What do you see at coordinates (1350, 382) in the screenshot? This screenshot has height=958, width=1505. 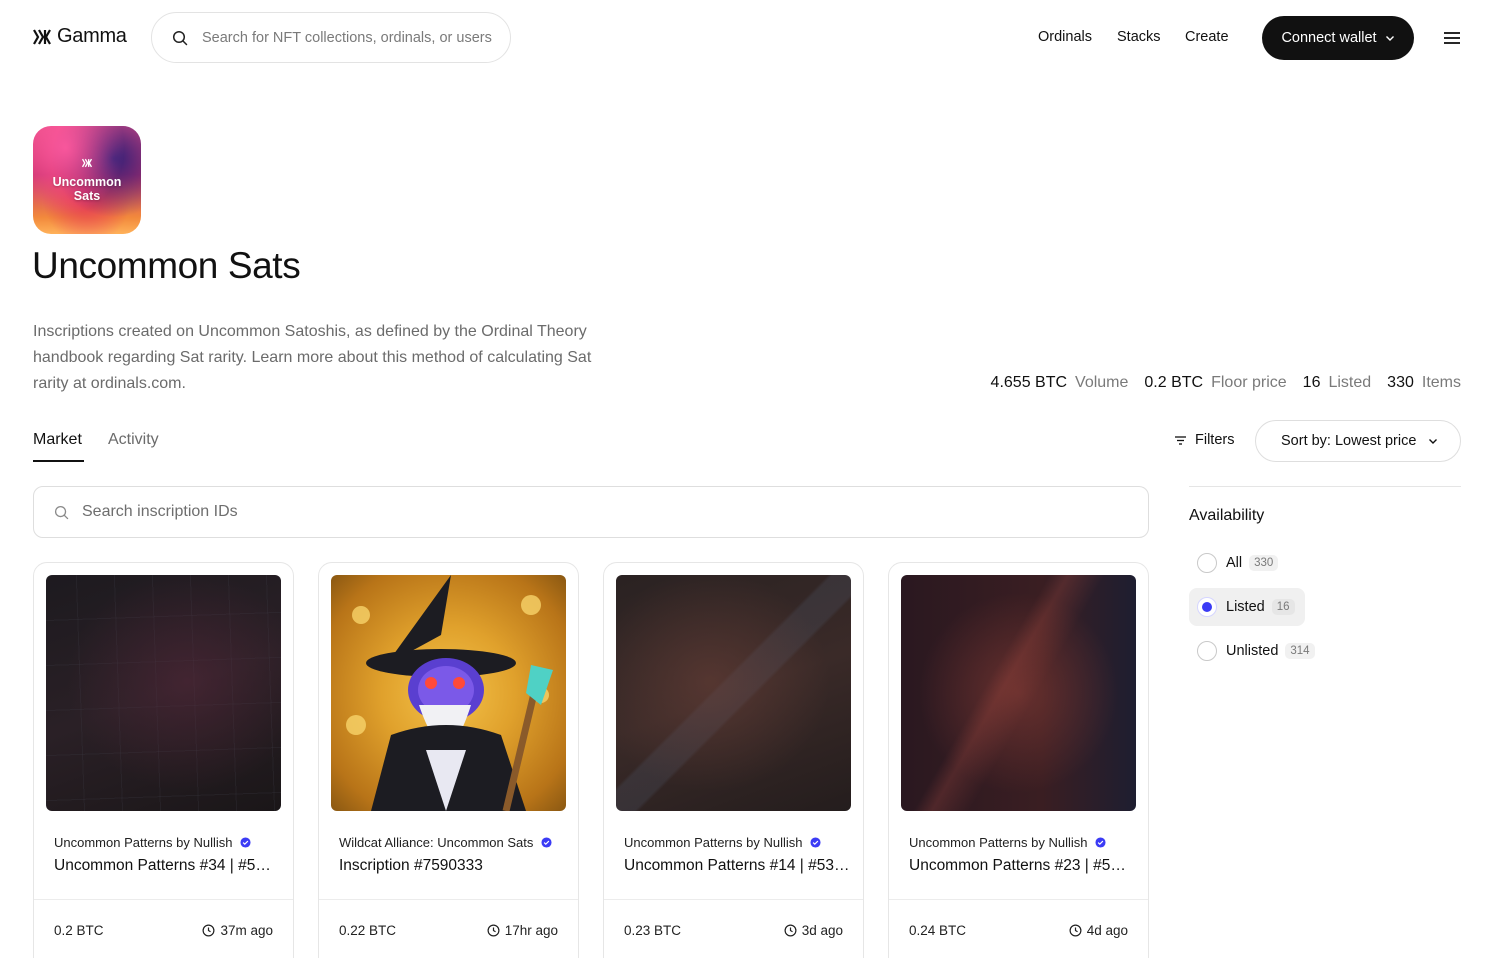 I see `stat-label: Listed` at bounding box center [1350, 382].